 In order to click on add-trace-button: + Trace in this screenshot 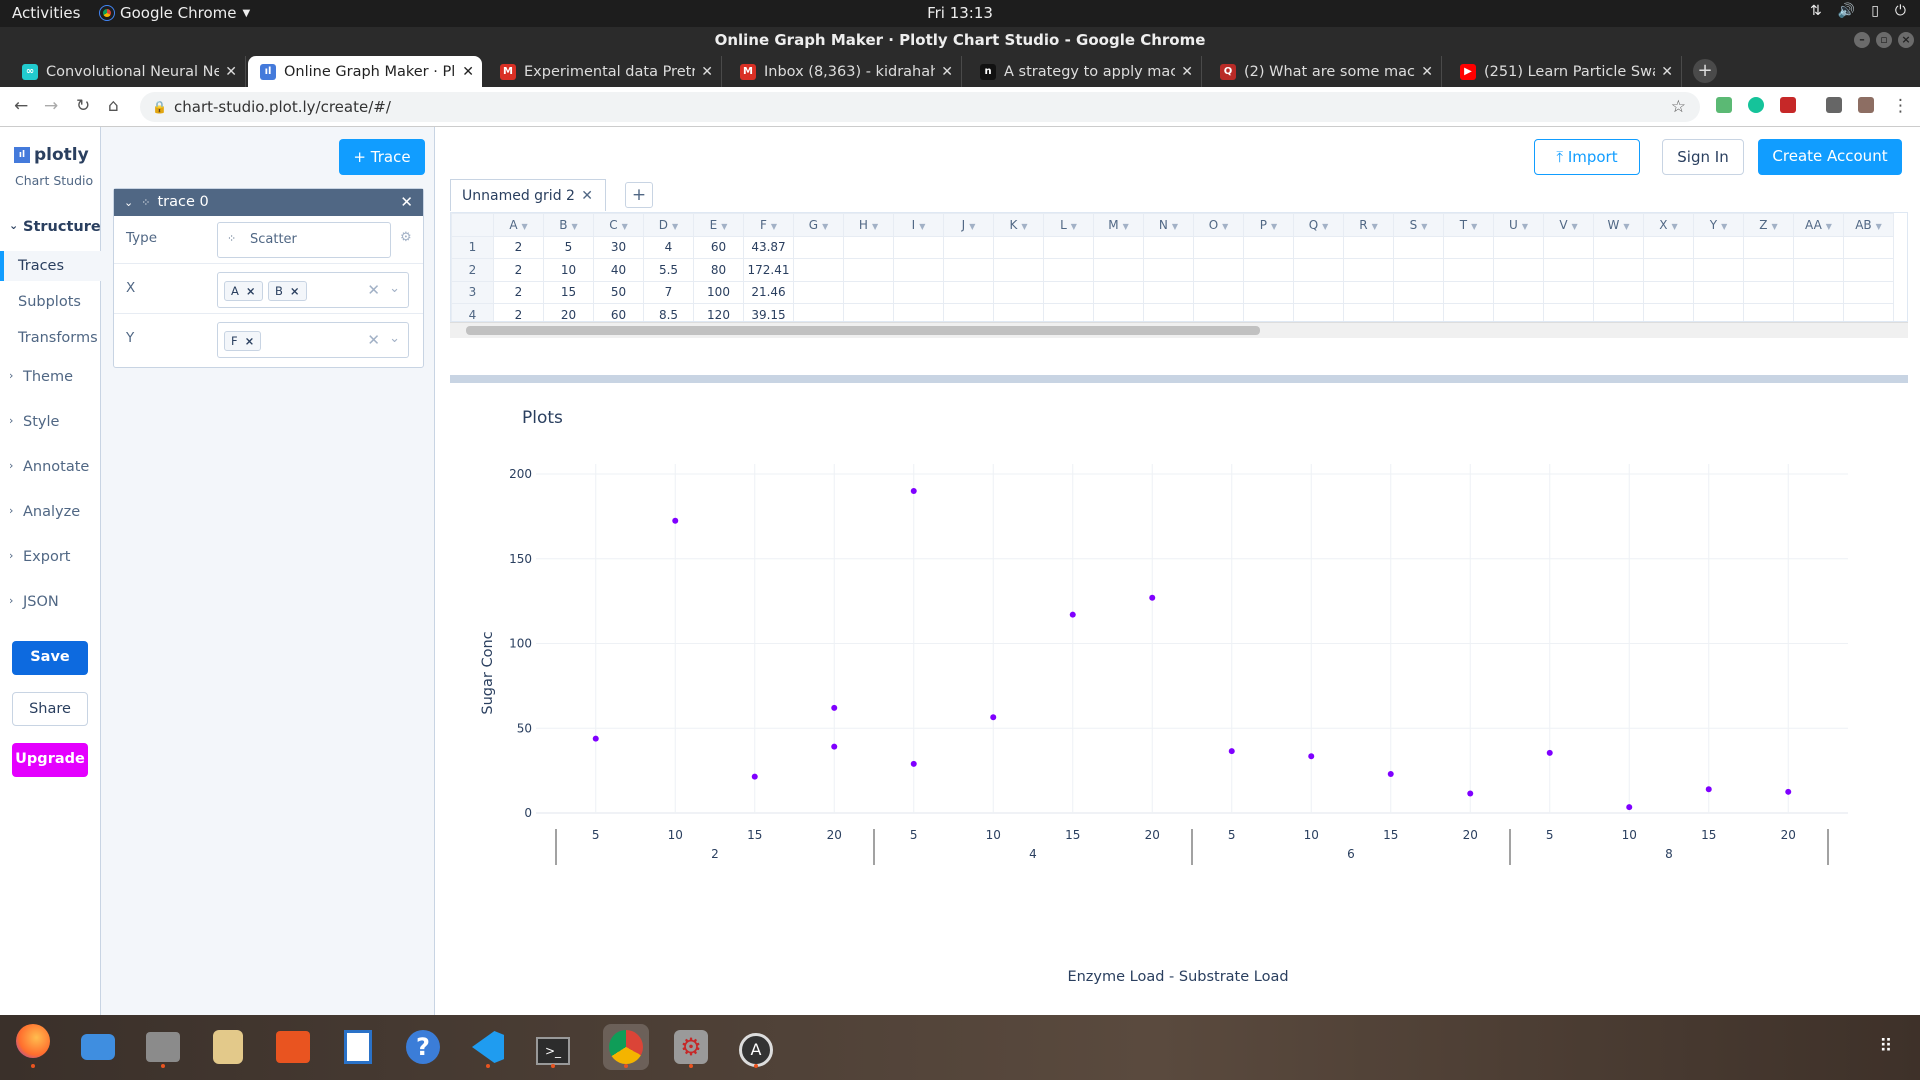, I will do `click(382, 157)`.